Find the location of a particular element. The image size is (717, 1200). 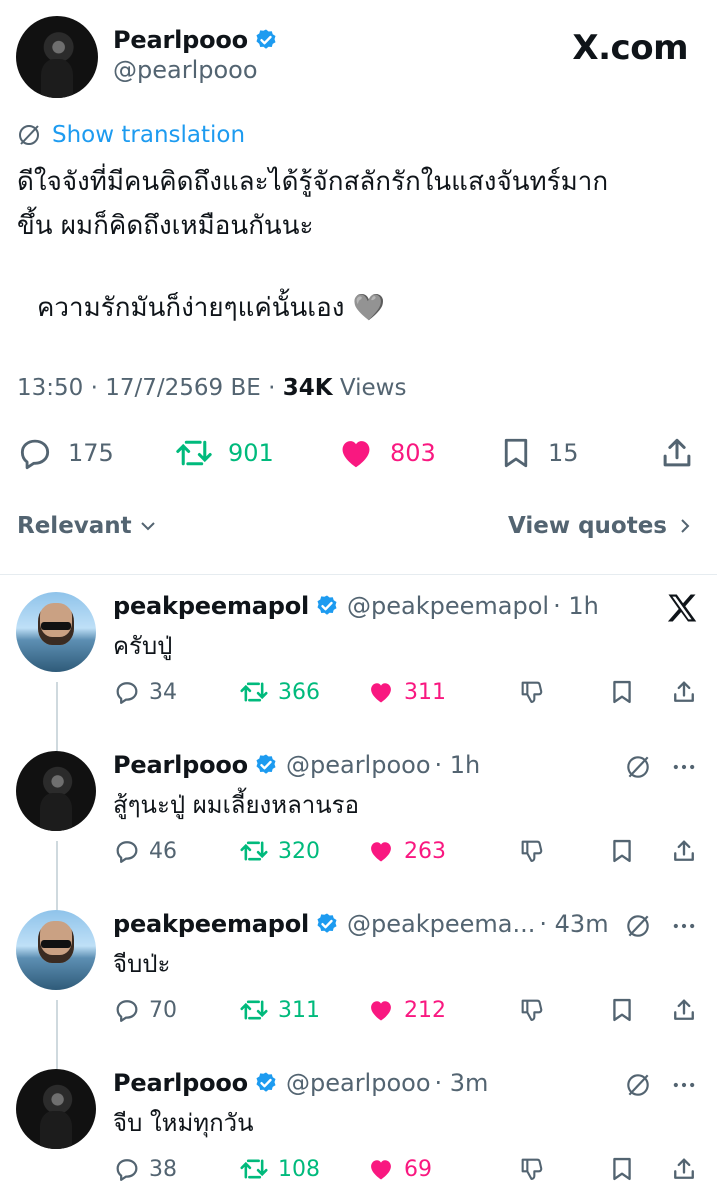

reply-reply-count: 46 is located at coordinates (163, 851).